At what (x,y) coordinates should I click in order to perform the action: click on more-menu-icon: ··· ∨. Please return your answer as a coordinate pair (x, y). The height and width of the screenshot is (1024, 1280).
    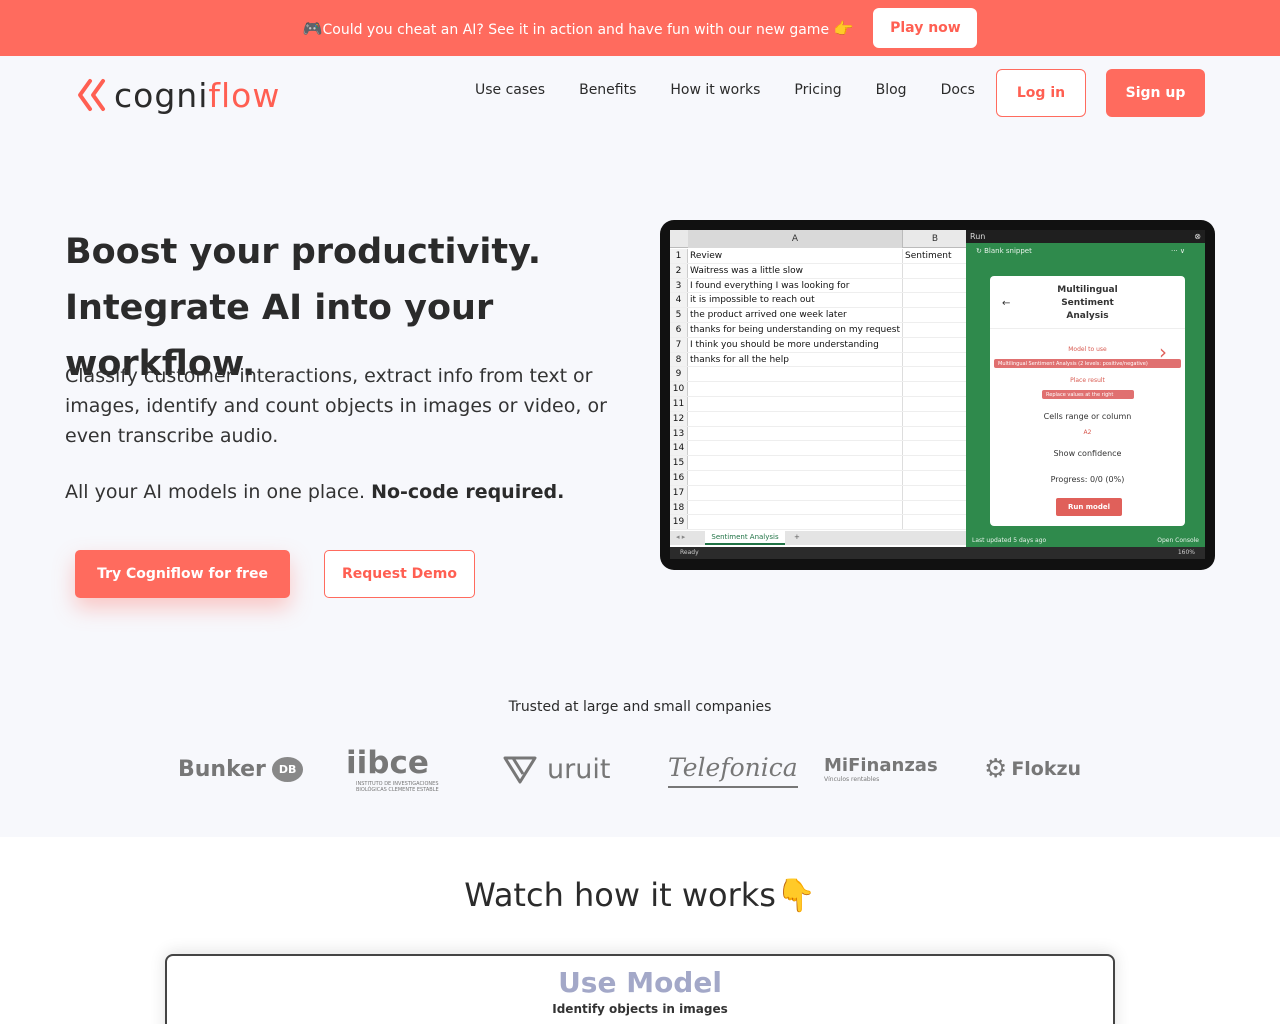
    Looking at the image, I should click on (1178, 251).